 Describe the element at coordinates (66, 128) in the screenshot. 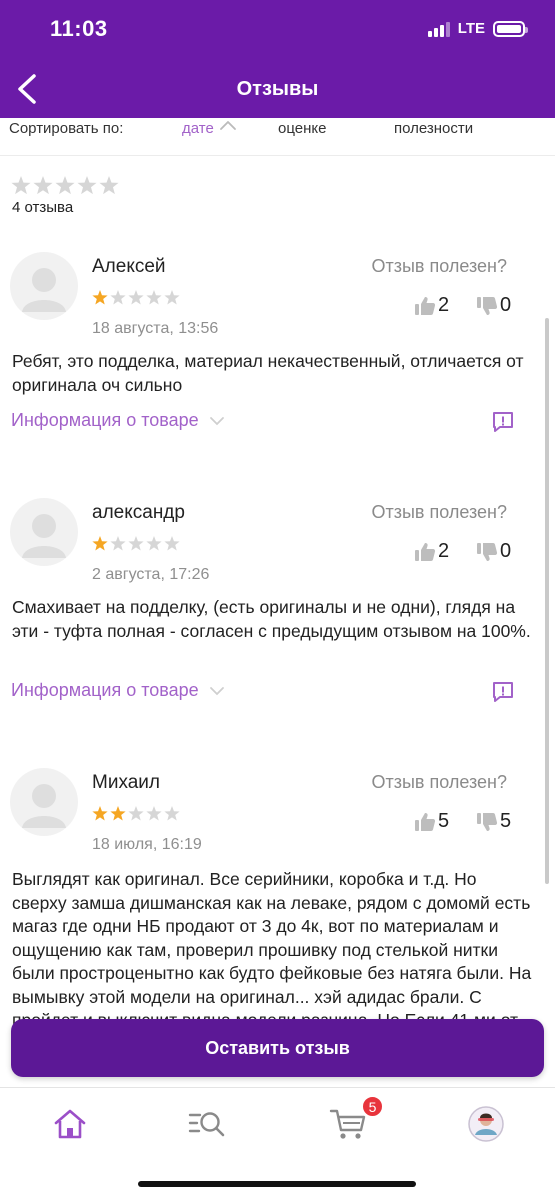

I see `sort-label: Сортировать по:` at that location.